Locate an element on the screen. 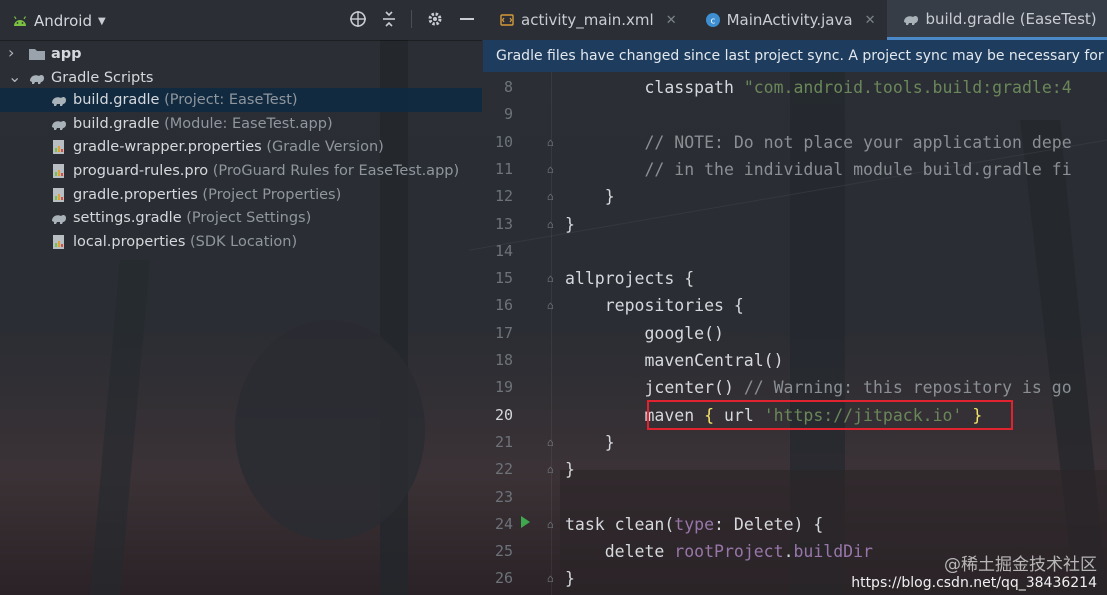 This screenshot has height=595, width=1107. code-line: 12 ⌂ } is located at coordinates (795, 196).